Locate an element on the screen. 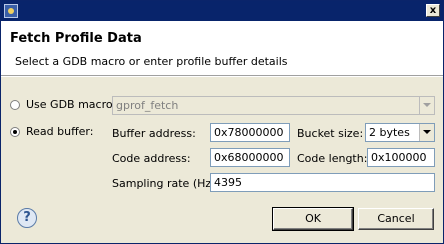 This screenshot has height=244, width=444. ok-button: OK is located at coordinates (313, 219).